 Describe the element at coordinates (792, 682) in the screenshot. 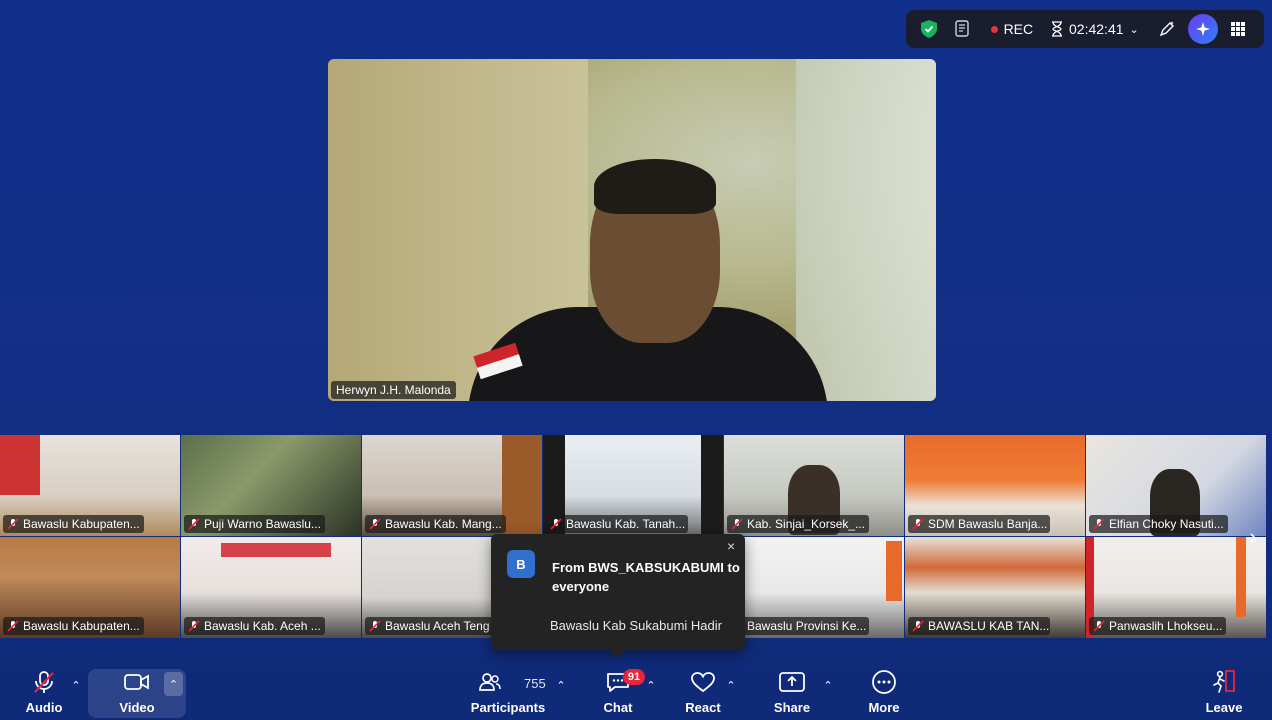

I see `share-screen-icon` at that location.